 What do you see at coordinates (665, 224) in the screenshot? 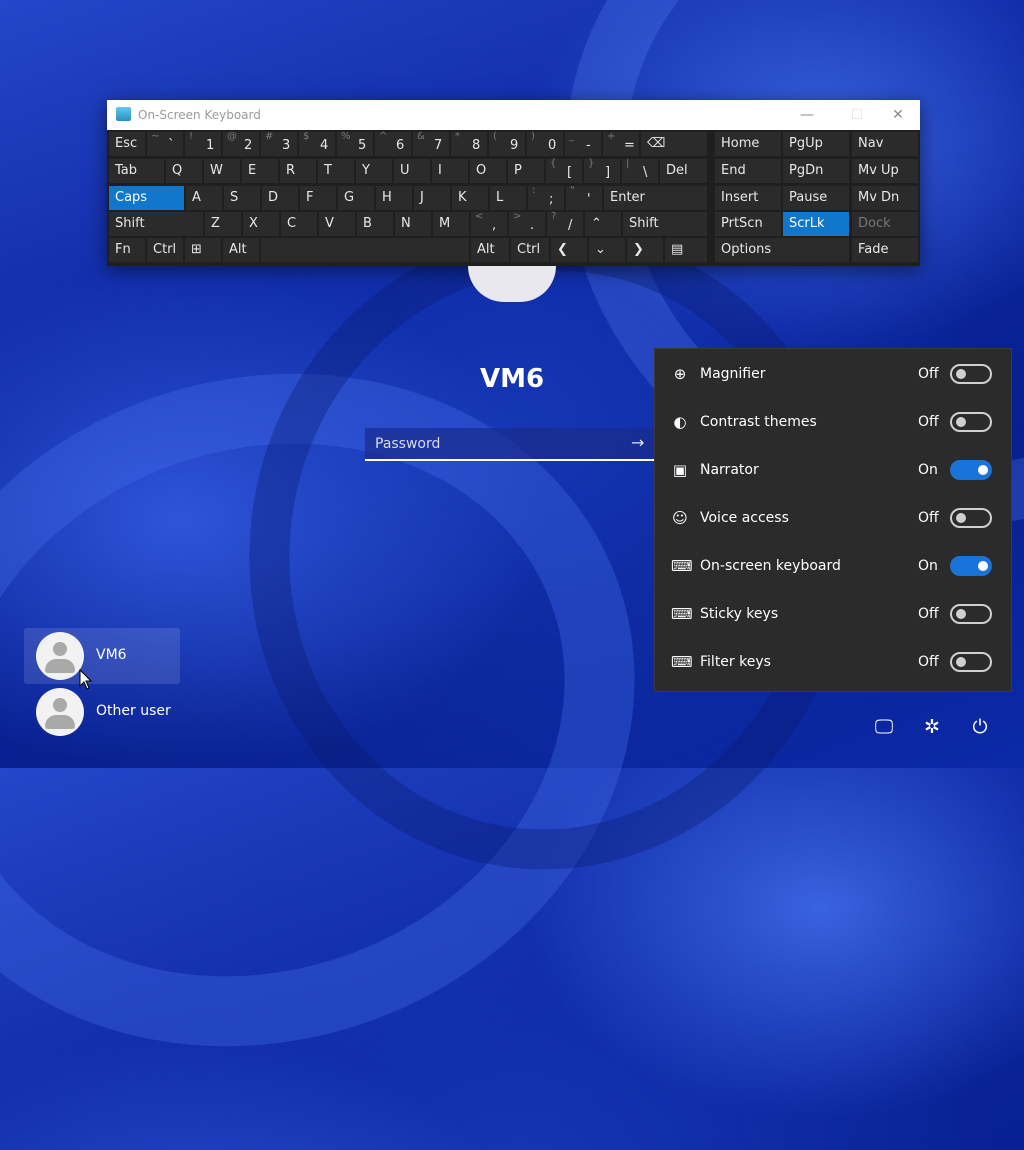
I see `key: Shift` at bounding box center [665, 224].